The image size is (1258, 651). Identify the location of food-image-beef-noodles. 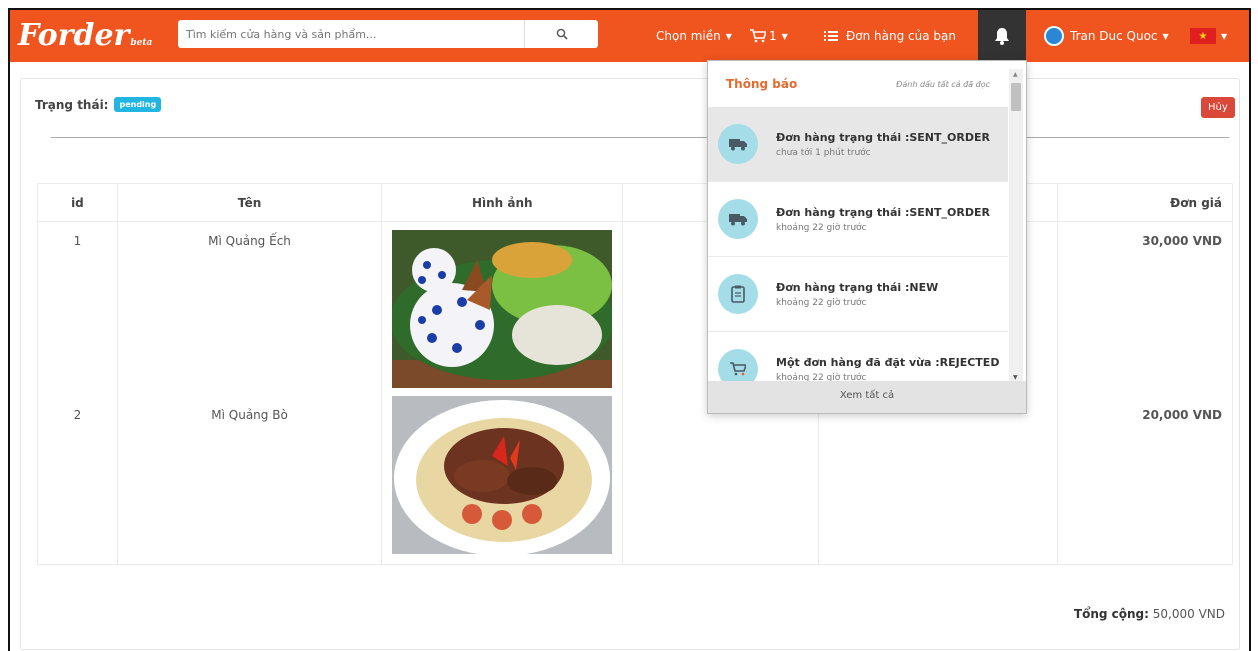
(502, 475).